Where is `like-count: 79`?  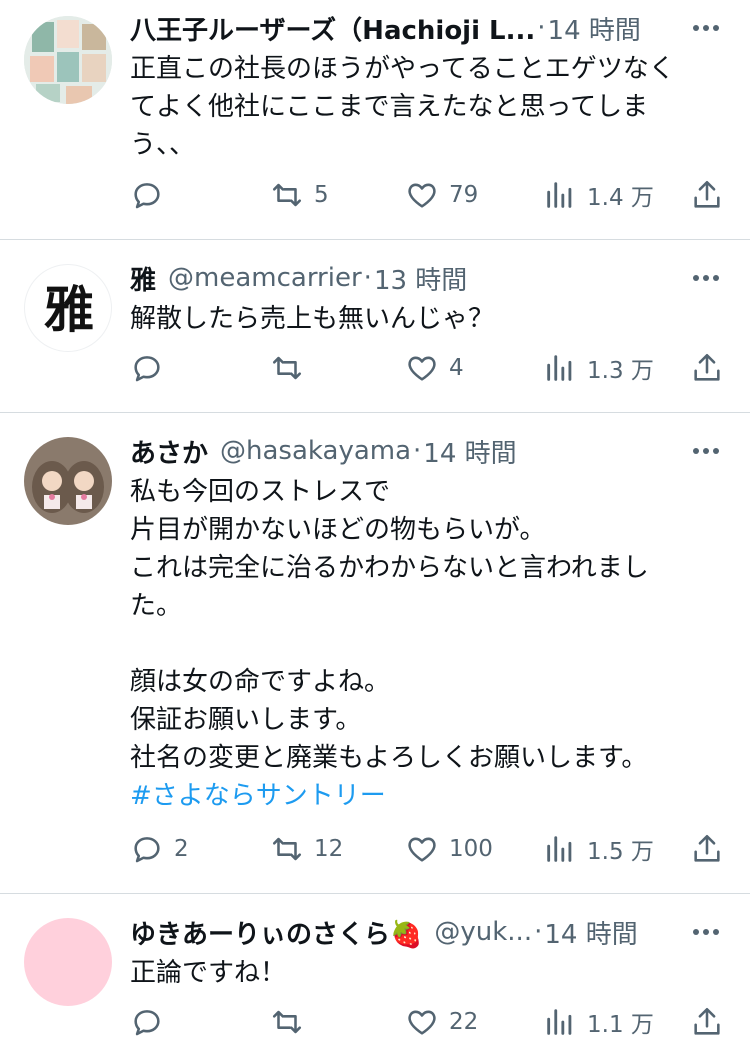
like-count: 79 is located at coordinates (464, 195).